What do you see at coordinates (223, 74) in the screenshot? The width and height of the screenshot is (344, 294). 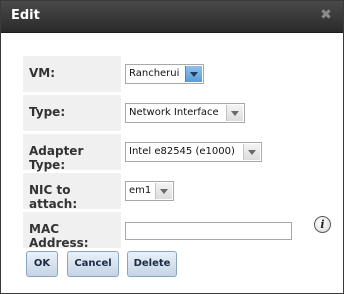 I see `value-cell: Rancherui` at bounding box center [223, 74].